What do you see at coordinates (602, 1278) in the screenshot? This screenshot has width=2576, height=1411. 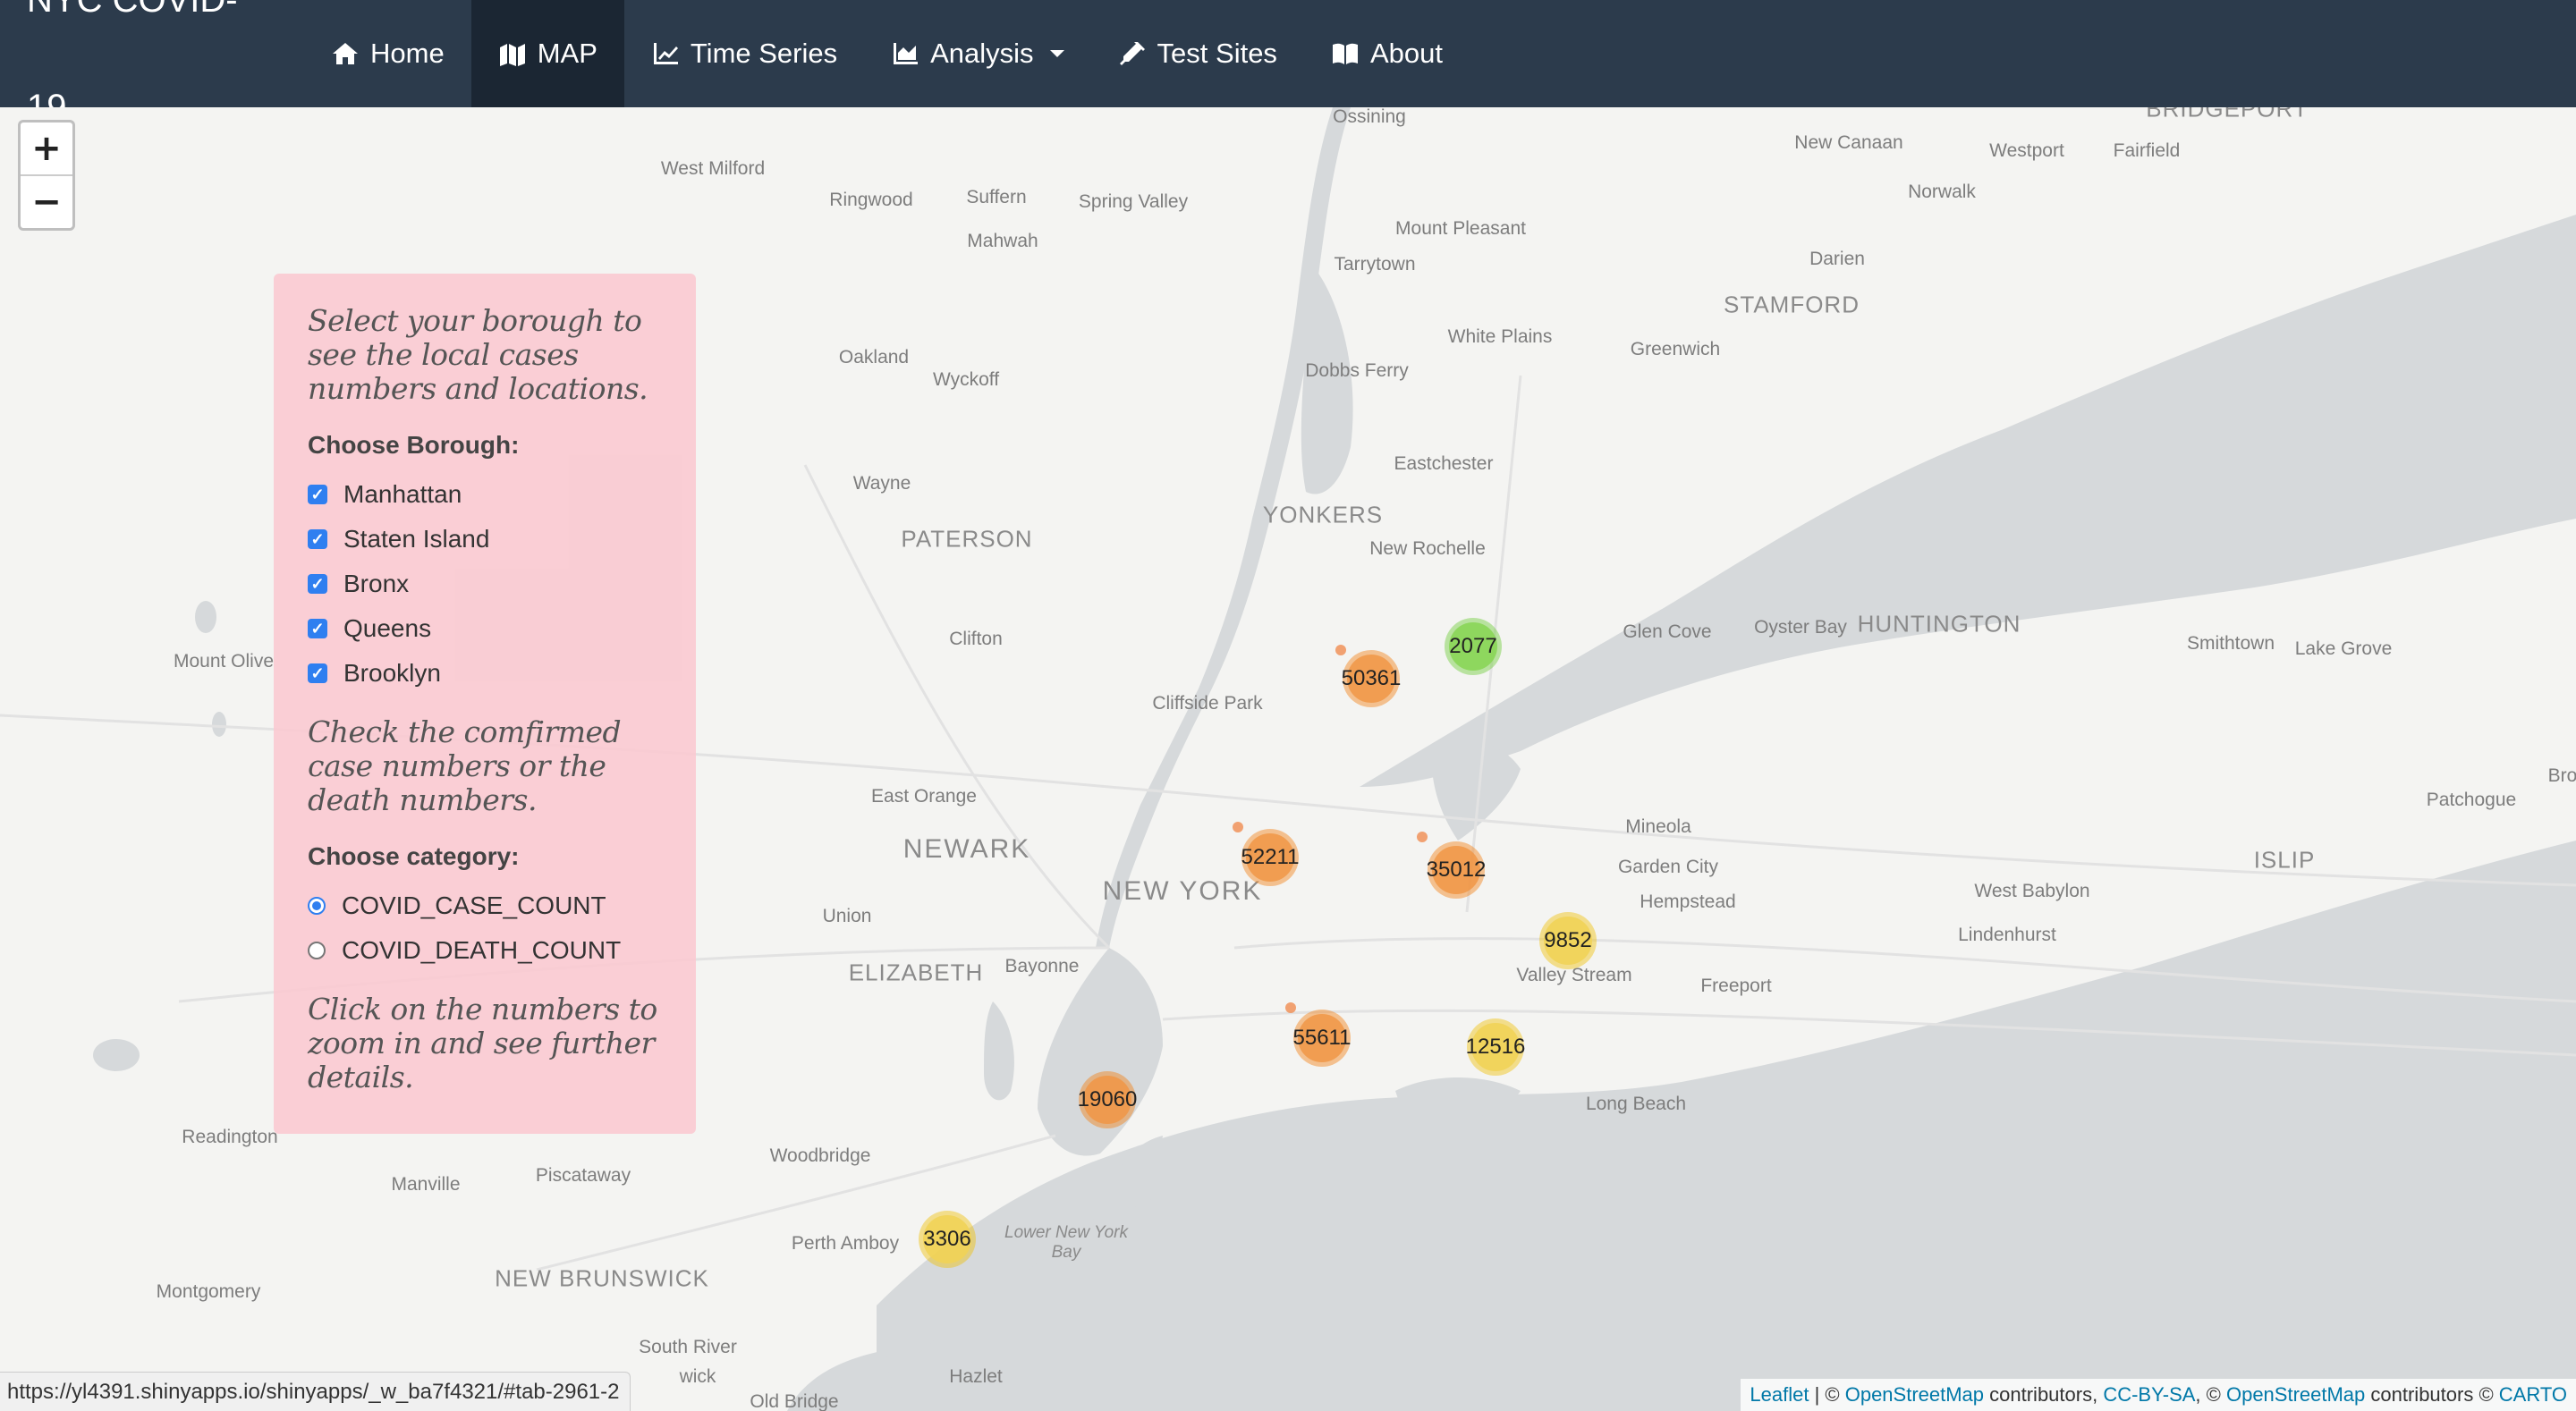 I see `map-label: NEW BRUNSWICK` at bounding box center [602, 1278].